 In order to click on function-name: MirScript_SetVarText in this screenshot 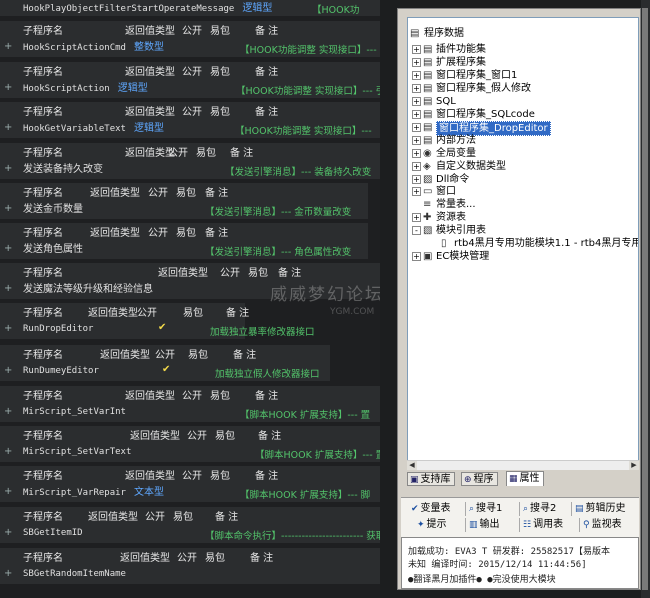, I will do `click(77, 452)`.